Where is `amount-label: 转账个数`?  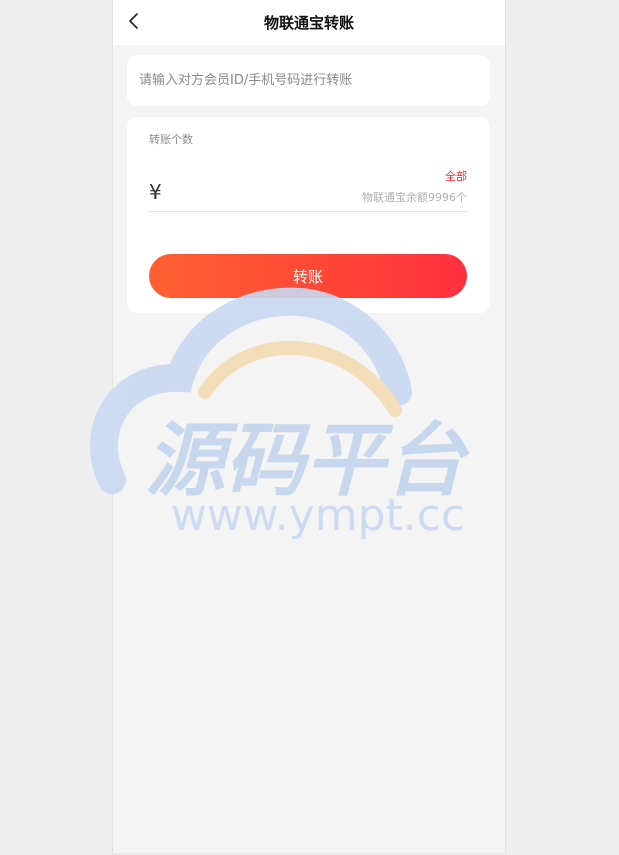
amount-label: 转账个数 is located at coordinates (171, 139).